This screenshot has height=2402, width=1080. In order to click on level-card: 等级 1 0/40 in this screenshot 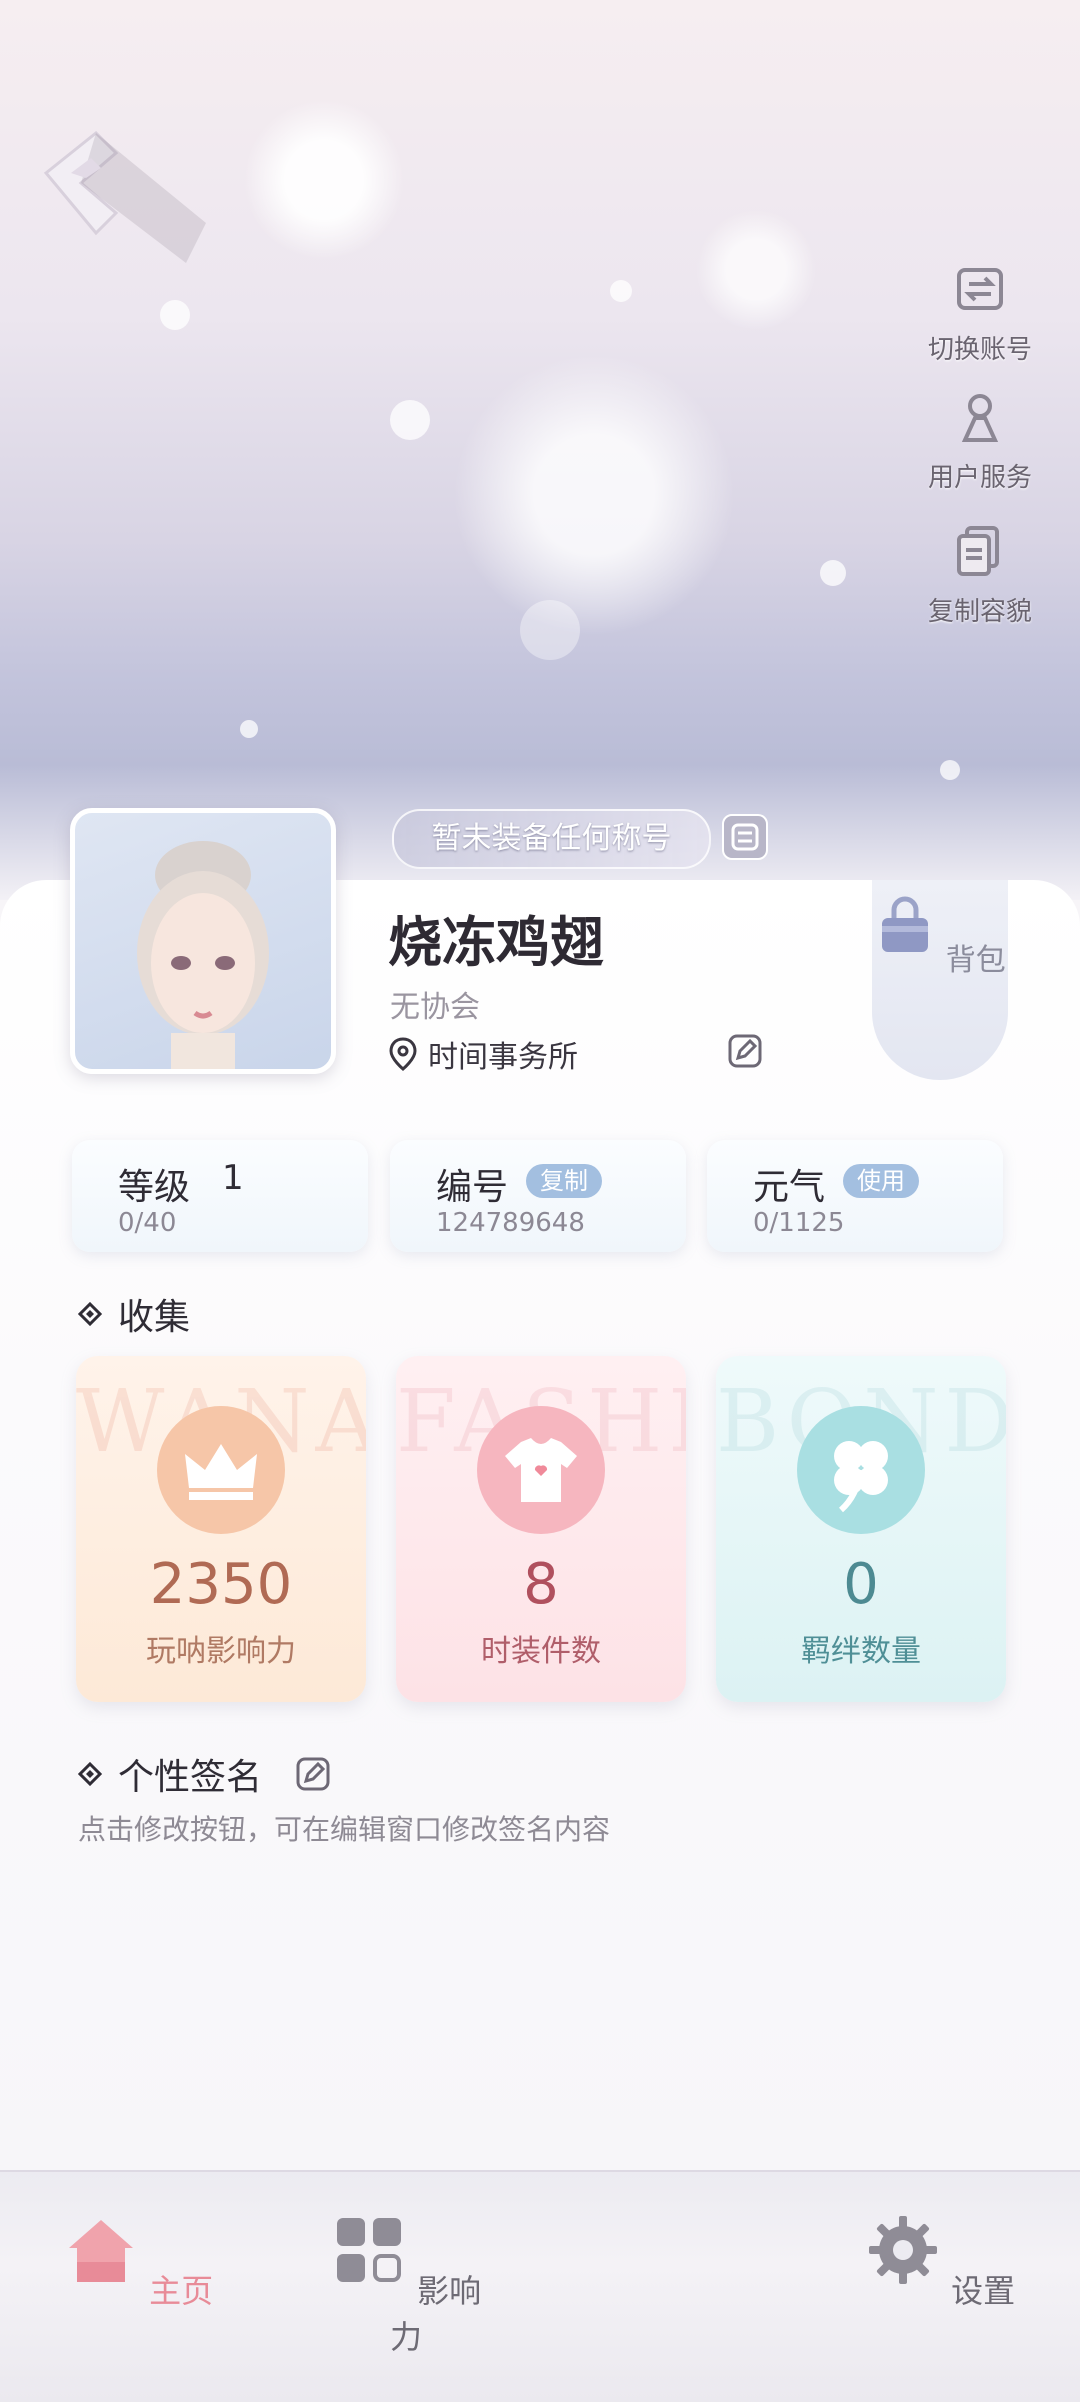, I will do `click(220, 1196)`.